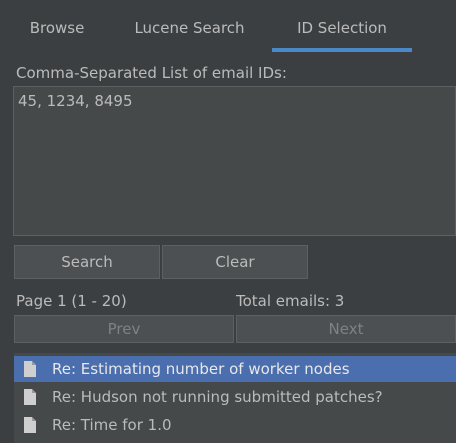  I want to click on search-button: Search, so click(87, 262).